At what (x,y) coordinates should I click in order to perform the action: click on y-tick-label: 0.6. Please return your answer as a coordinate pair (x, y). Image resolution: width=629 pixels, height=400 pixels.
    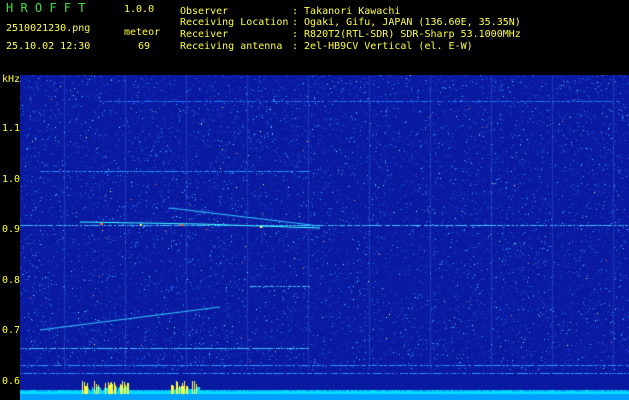
    Looking at the image, I should click on (11, 381).